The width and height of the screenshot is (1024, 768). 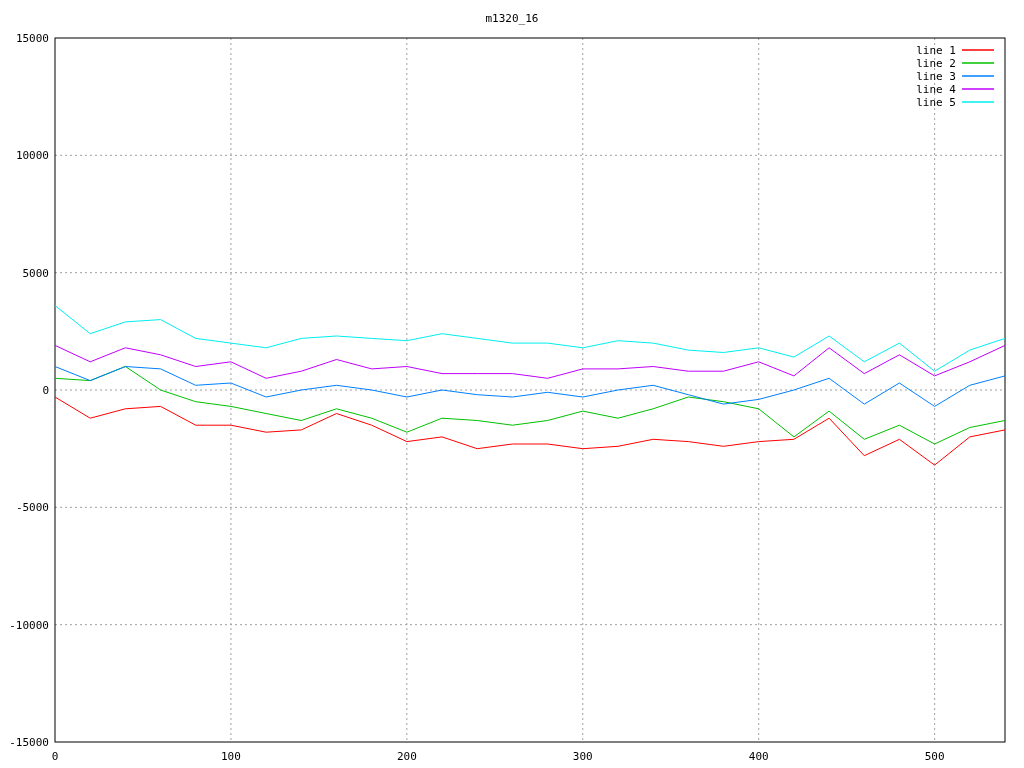 What do you see at coordinates (55, 756) in the screenshot?
I see `x-tick-label: 0` at bounding box center [55, 756].